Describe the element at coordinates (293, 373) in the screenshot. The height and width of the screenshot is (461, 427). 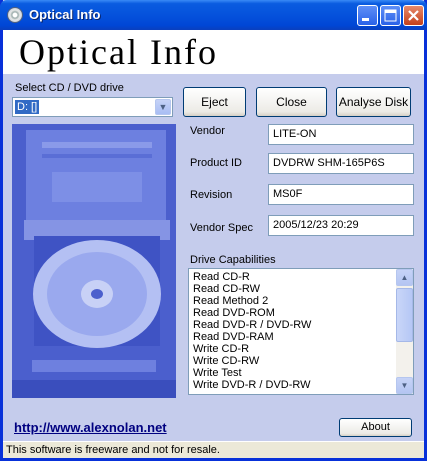
I see `list-item: Write Test` at that location.